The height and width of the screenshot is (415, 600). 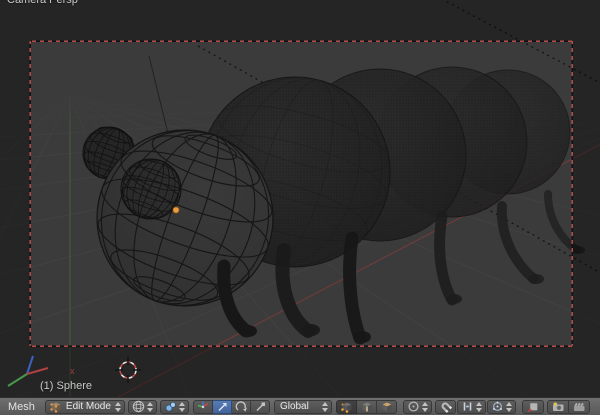 I want to click on face-select-button, so click(x=386, y=406).